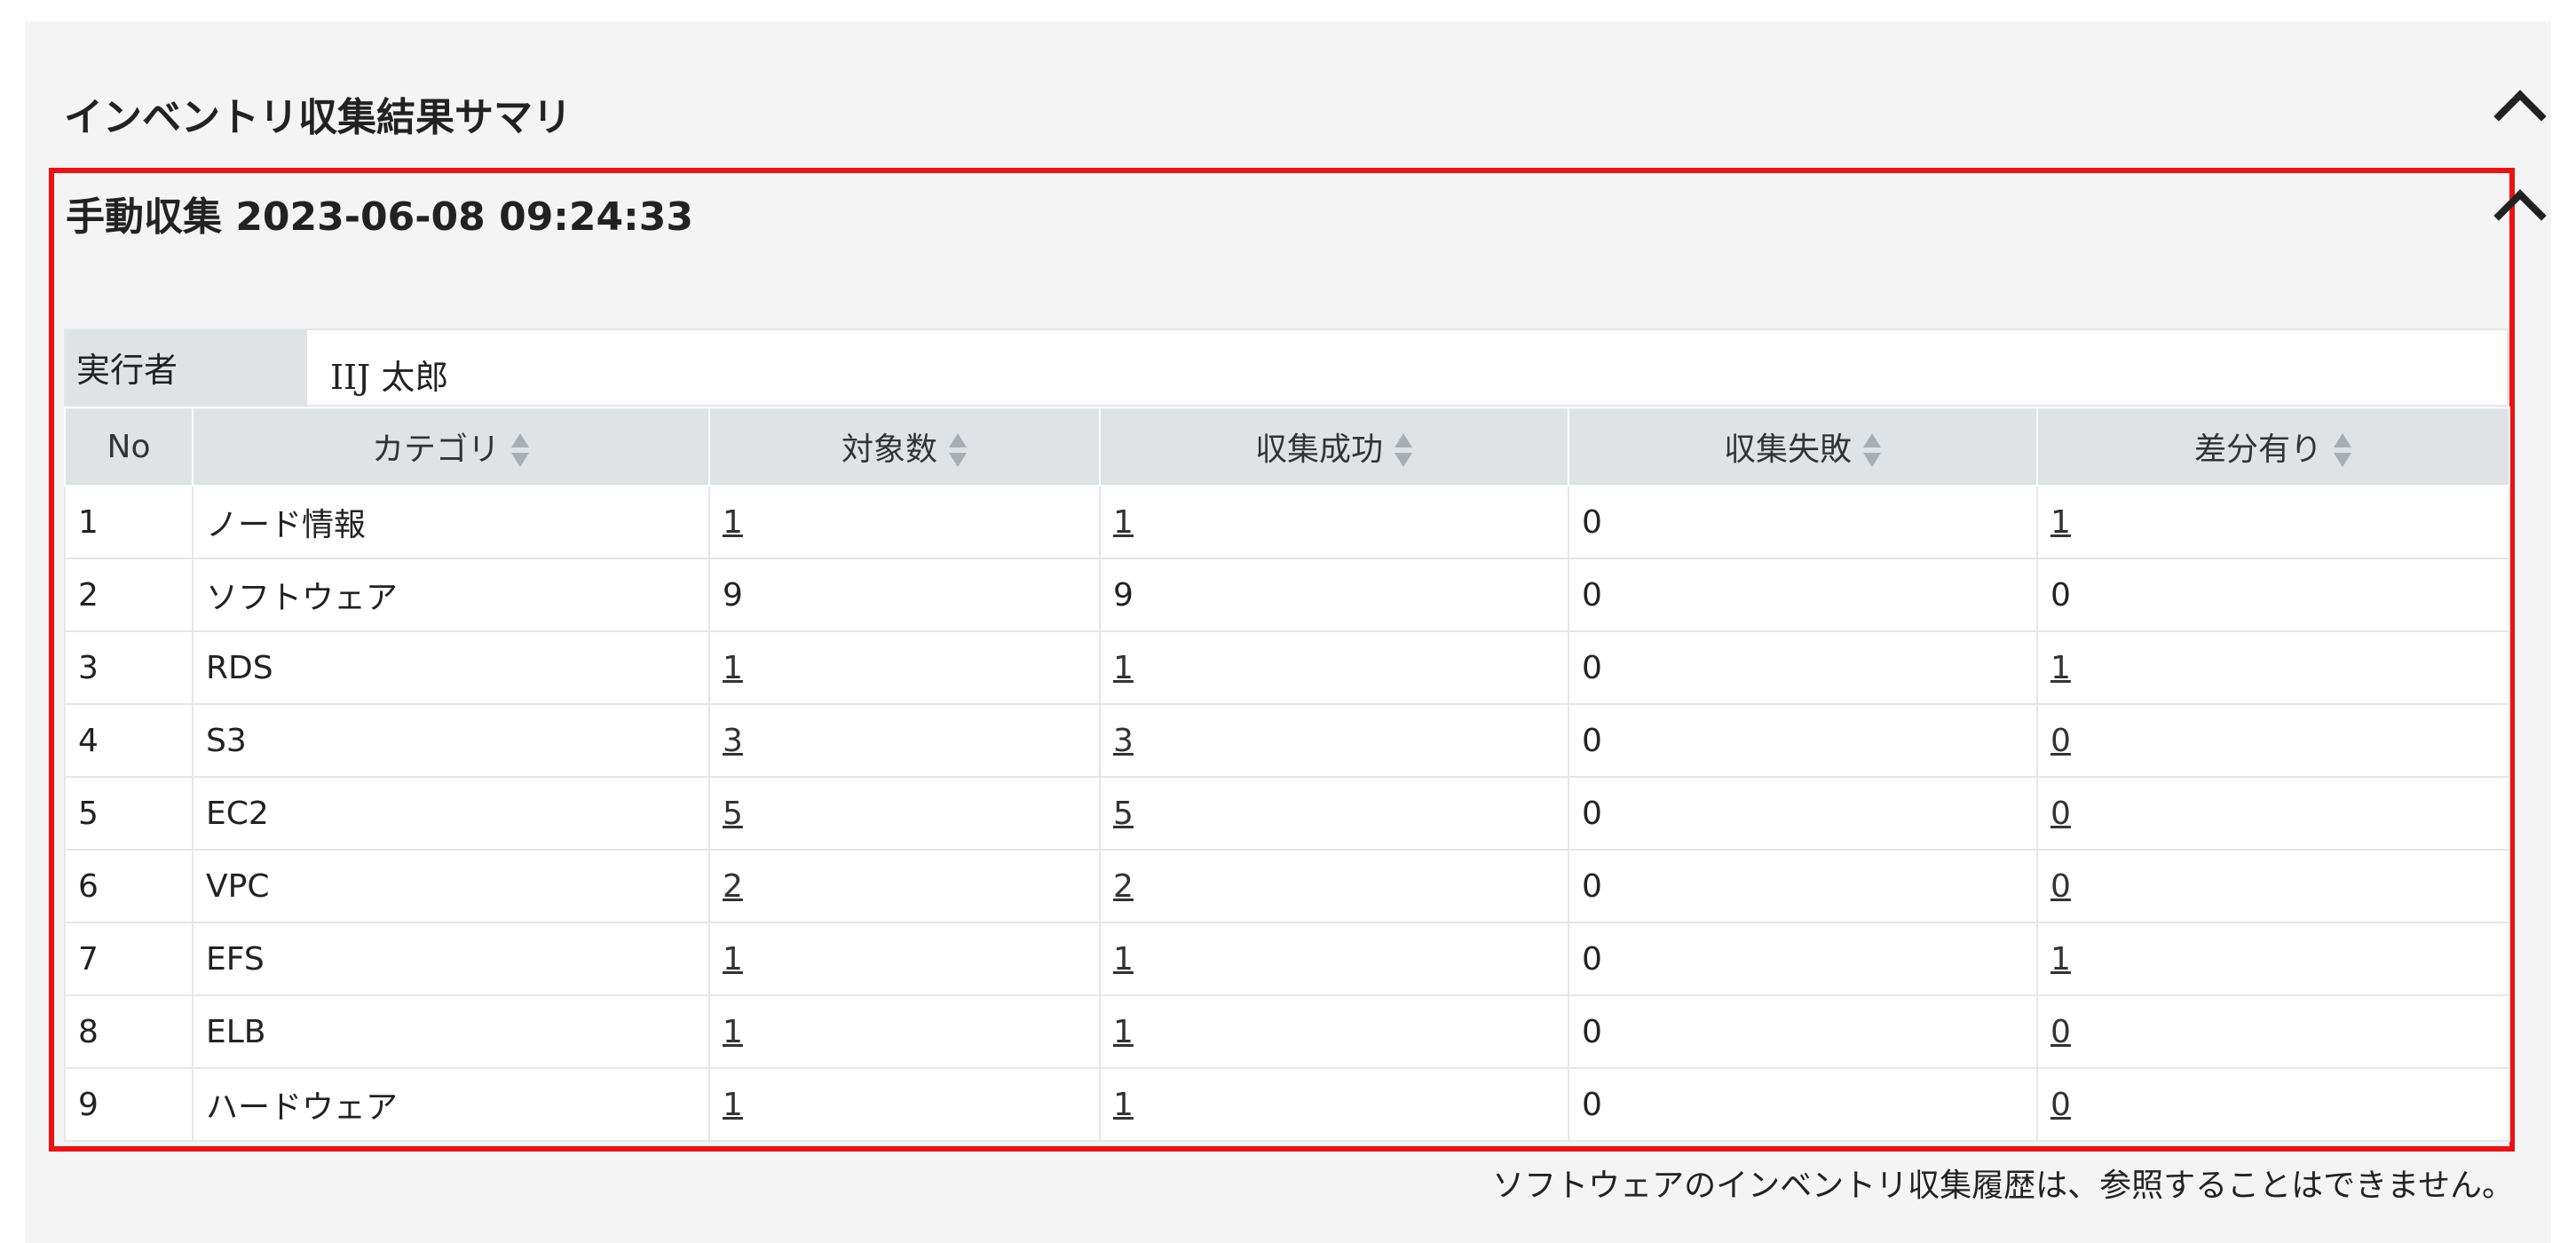 The height and width of the screenshot is (1243, 2576). Describe the element at coordinates (451, 813) in the screenshot. I see `cell-category: EC2` at that location.